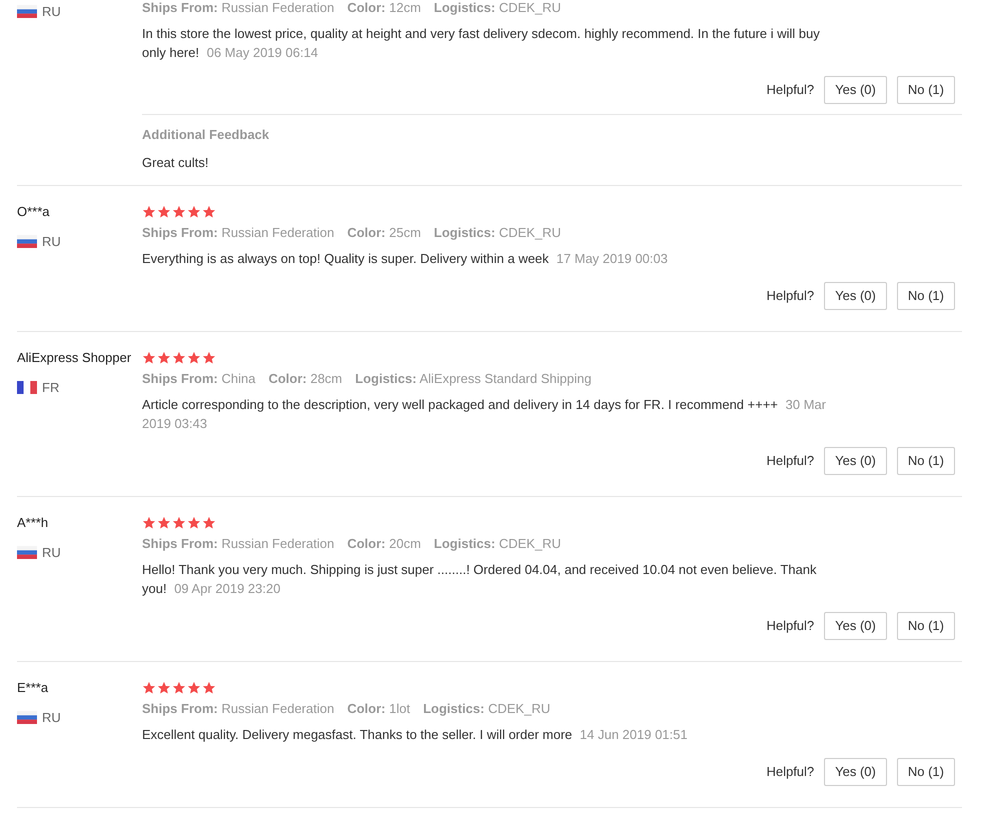 This screenshot has width=984, height=813. What do you see at coordinates (305, 378) in the screenshot?
I see `meta-info: Color: 28cm` at bounding box center [305, 378].